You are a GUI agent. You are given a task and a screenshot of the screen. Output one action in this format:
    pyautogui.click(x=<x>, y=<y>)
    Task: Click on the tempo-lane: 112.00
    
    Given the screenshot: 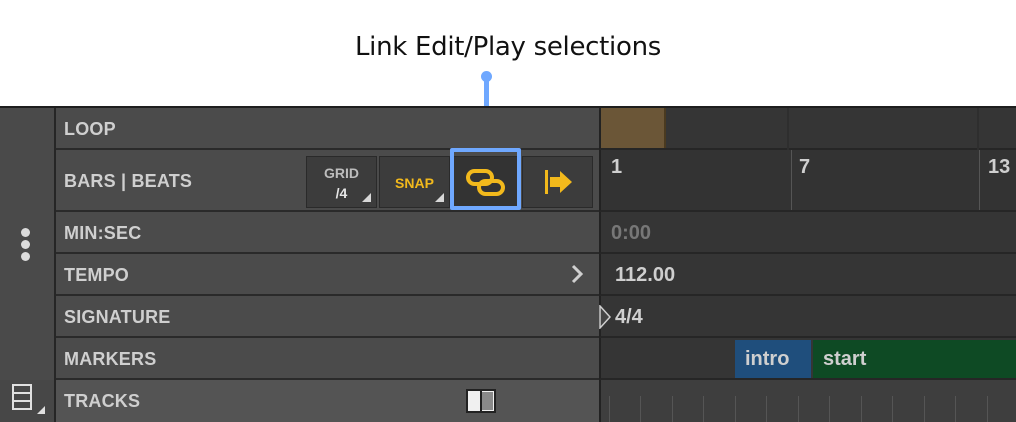 What is the action you would take?
    pyautogui.click(x=807, y=275)
    